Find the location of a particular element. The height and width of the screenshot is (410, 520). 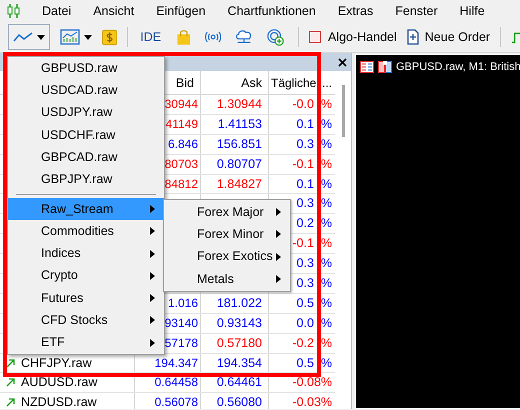

change-cell-text: 0.2 is located at coordinates (305, 223).